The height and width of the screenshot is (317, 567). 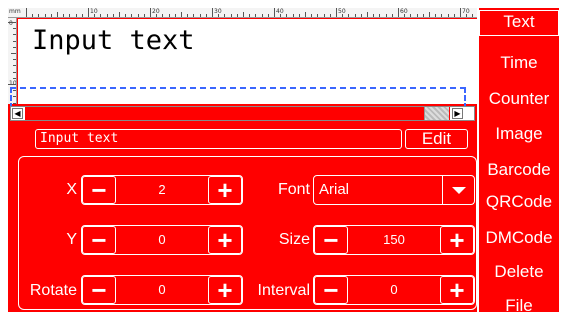 What do you see at coordinates (294, 239) in the screenshot?
I see `size-label: Size` at bounding box center [294, 239].